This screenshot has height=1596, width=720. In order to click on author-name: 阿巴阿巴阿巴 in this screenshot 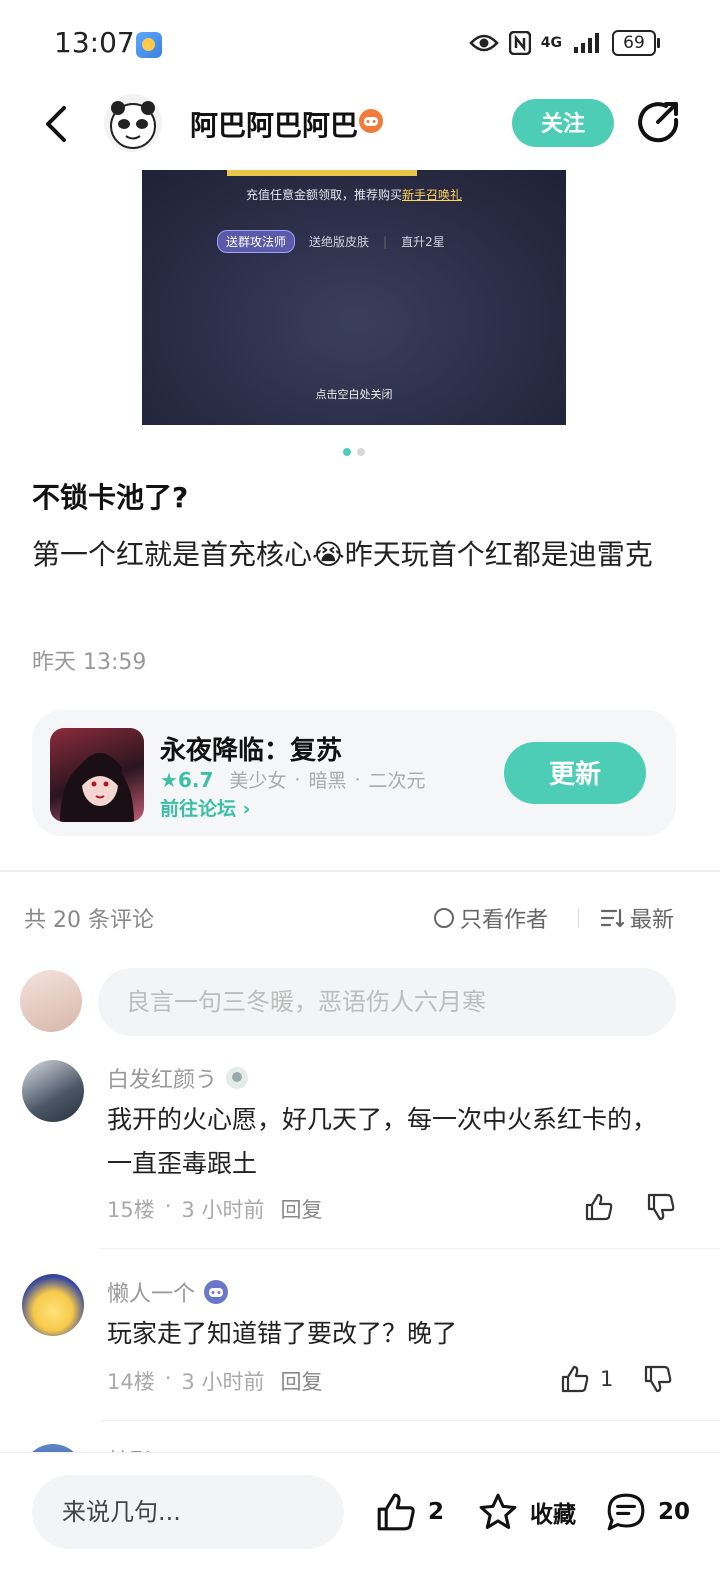, I will do `click(274, 124)`.